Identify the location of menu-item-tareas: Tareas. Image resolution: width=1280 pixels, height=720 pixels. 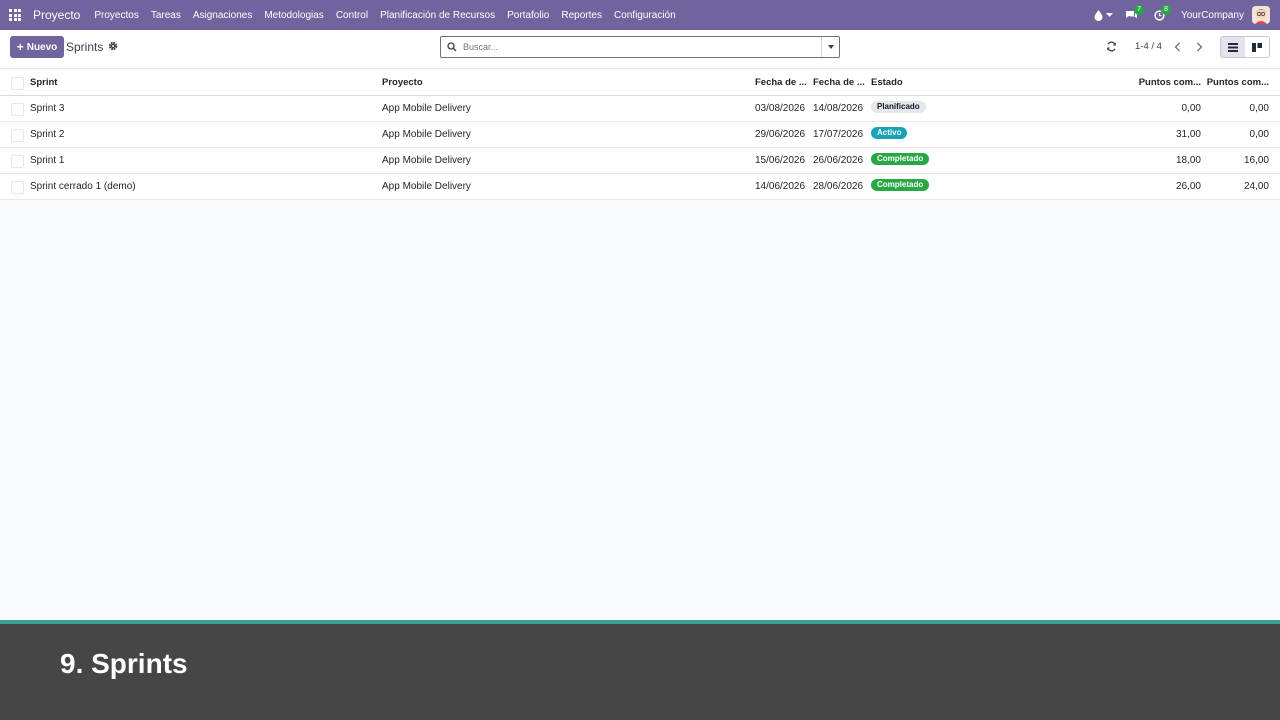
(166, 15).